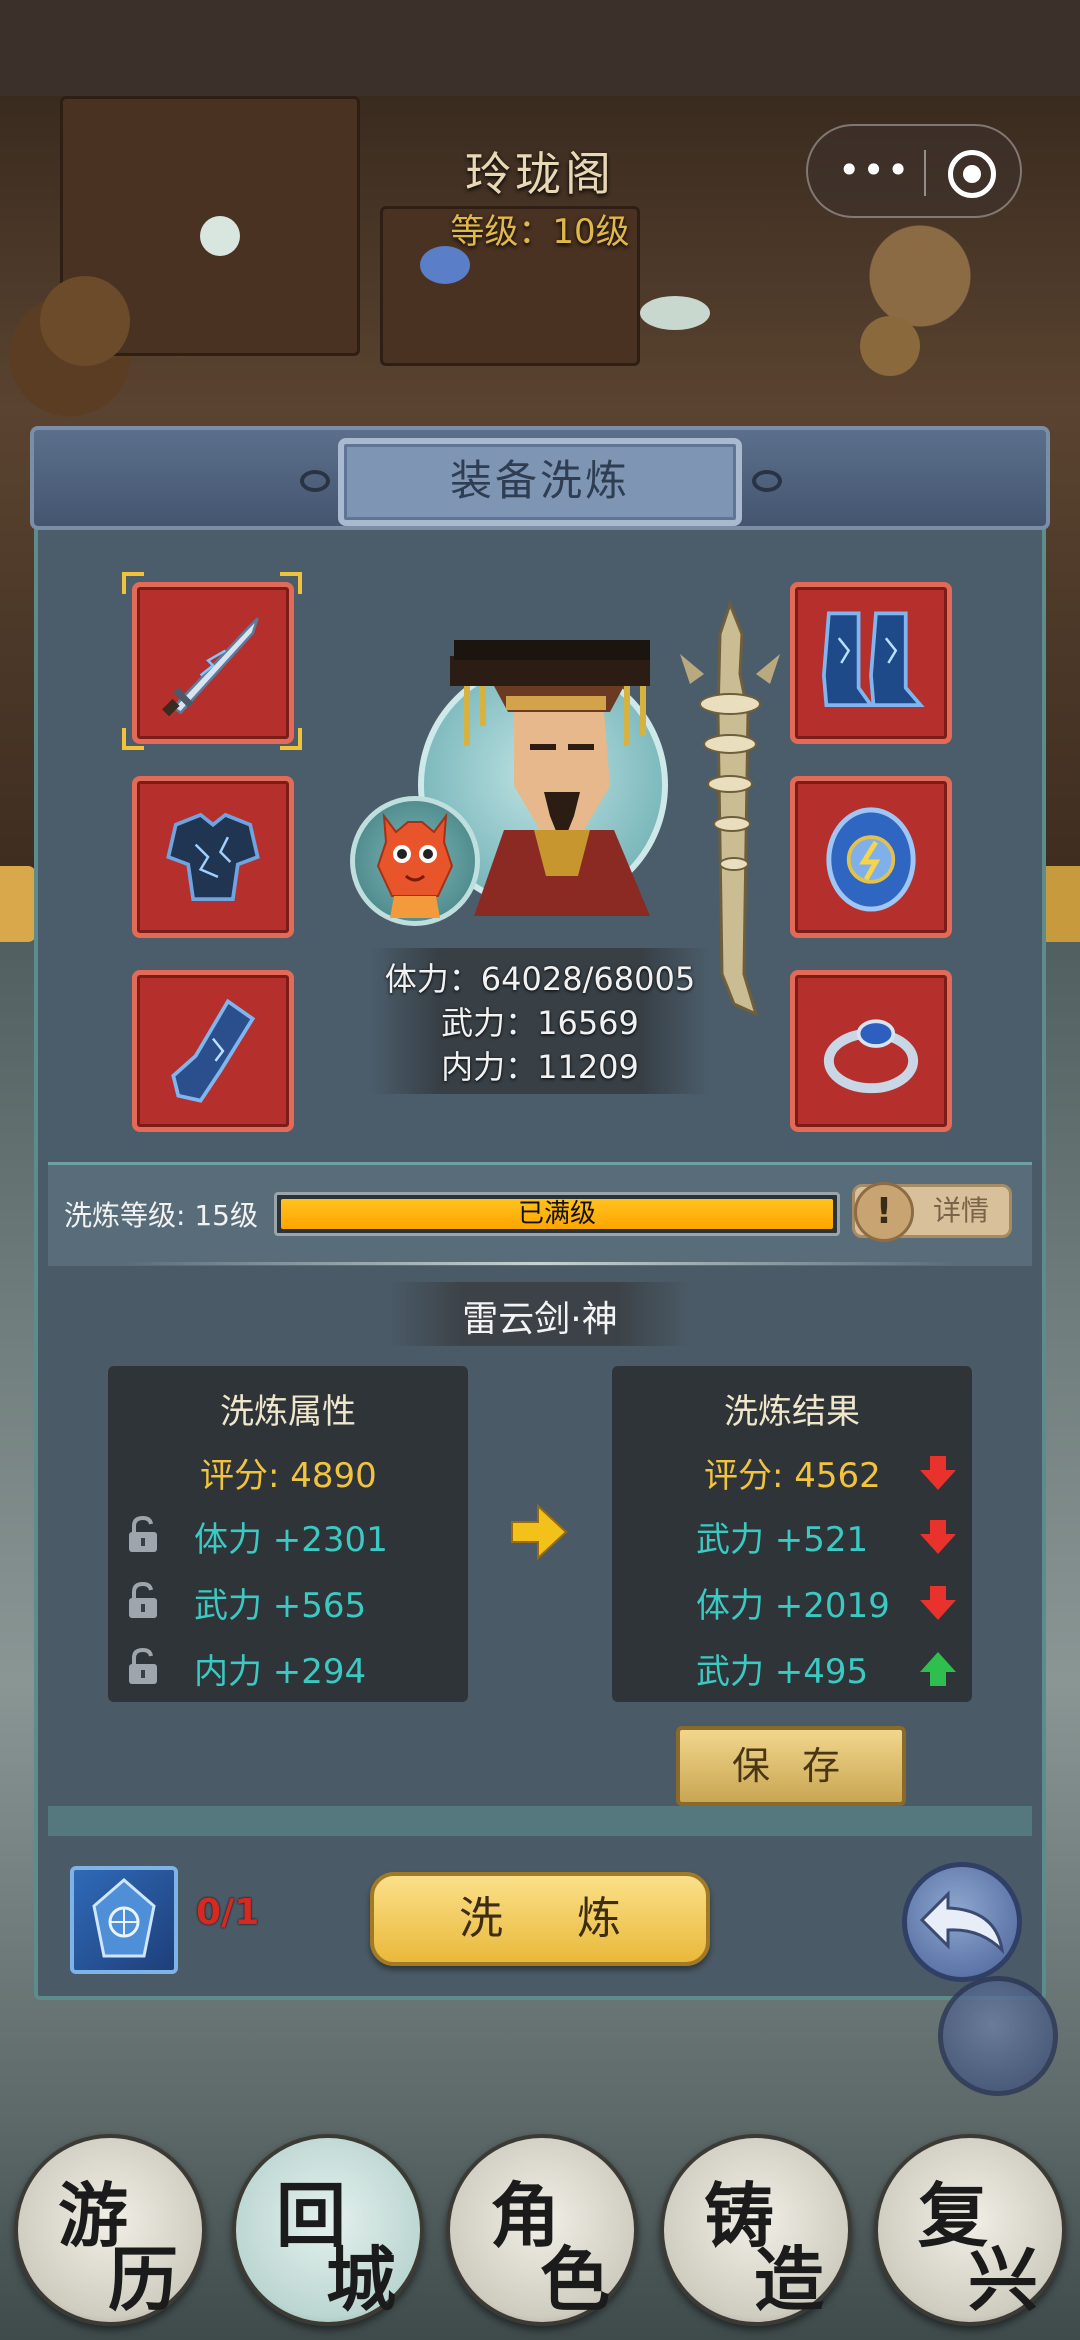 This screenshot has height=2340, width=1080. What do you see at coordinates (871, 859) in the screenshot?
I see `amulet-icon` at bounding box center [871, 859].